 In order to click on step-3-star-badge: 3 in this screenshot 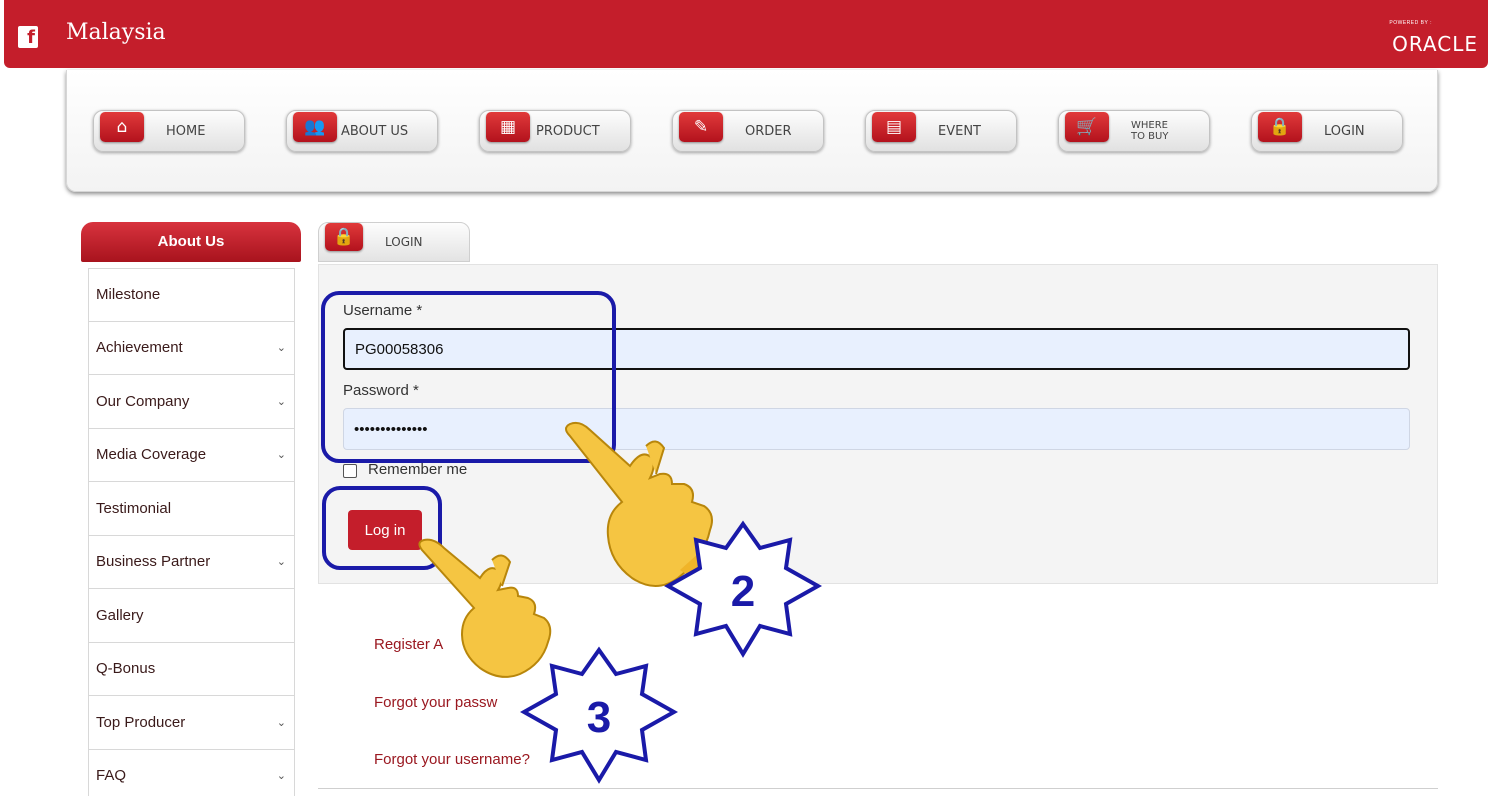, I will do `click(599, 715)`.